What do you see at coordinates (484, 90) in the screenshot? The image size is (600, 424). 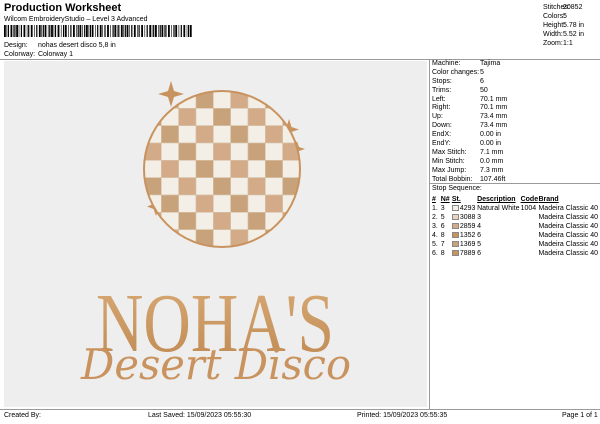 I see `machine-info-value: 50` at bounding box center [484, 90].